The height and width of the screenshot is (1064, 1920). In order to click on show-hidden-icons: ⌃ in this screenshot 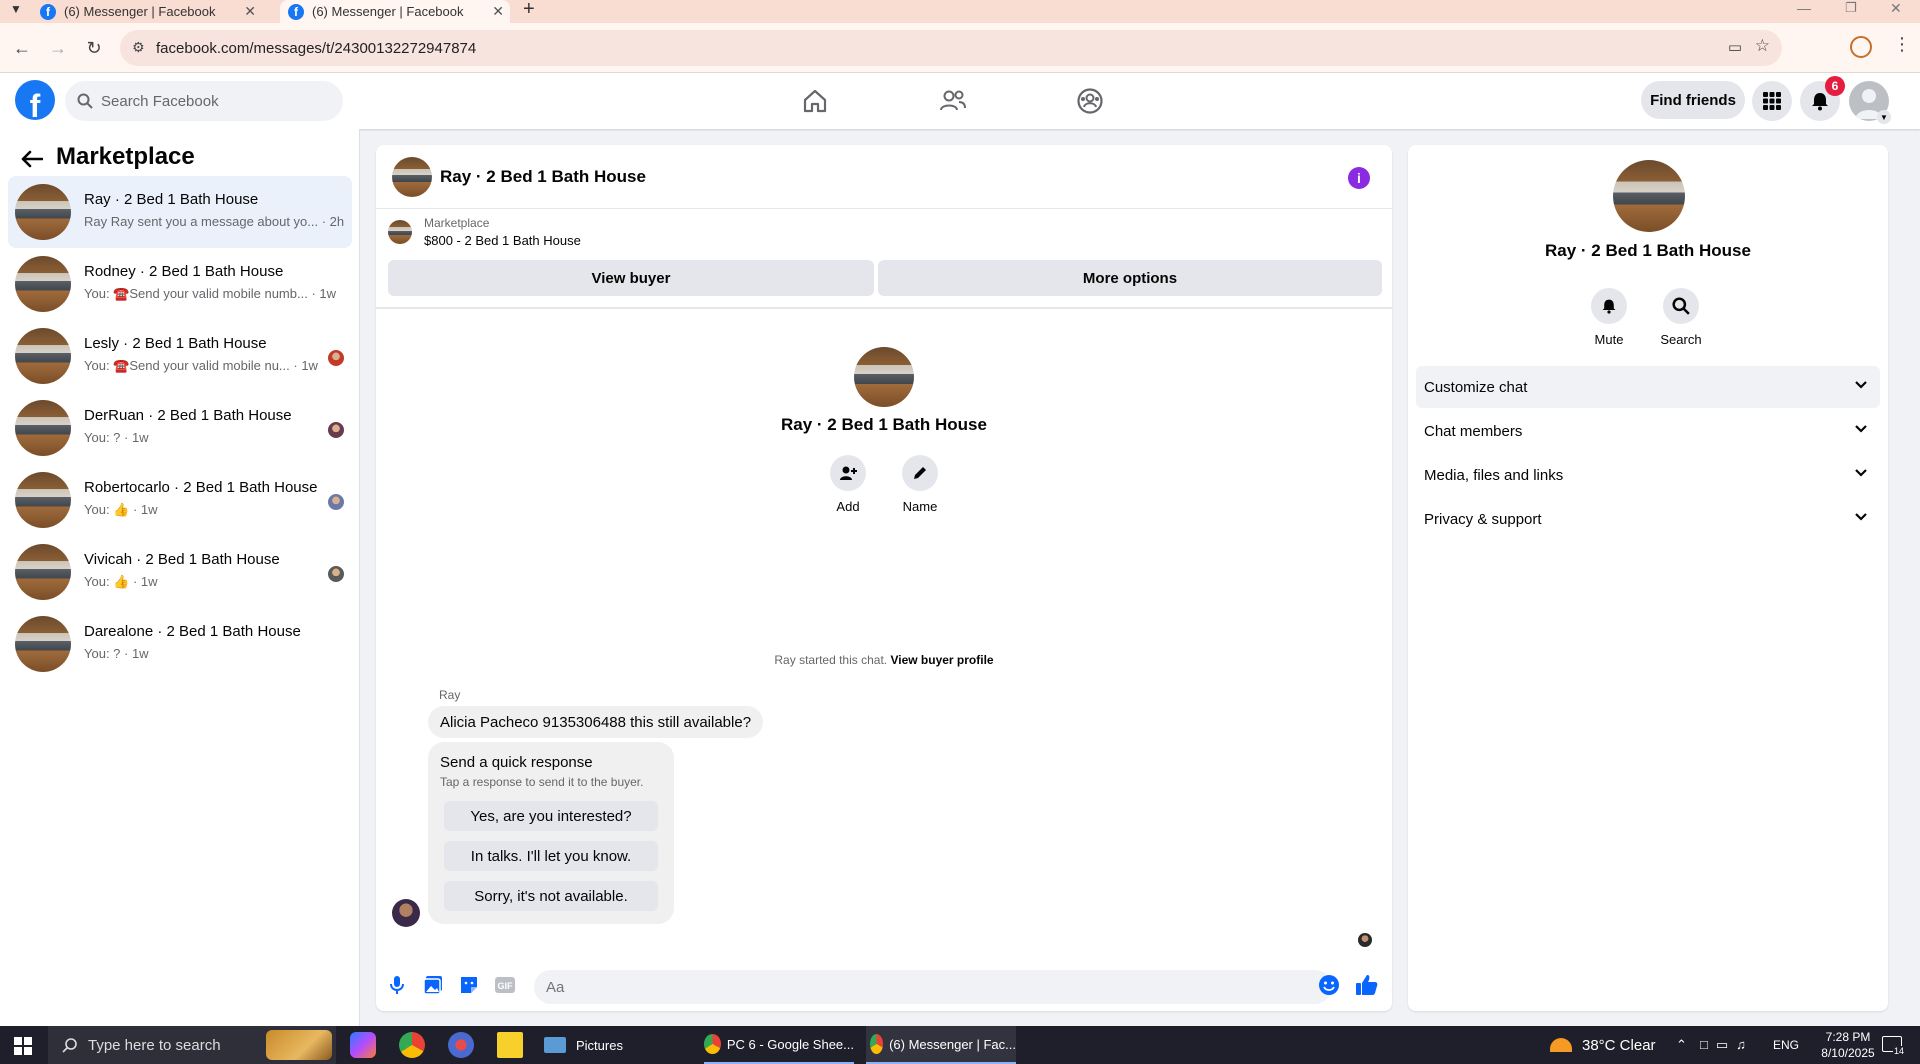, I will do `click(1681, 1045)`.